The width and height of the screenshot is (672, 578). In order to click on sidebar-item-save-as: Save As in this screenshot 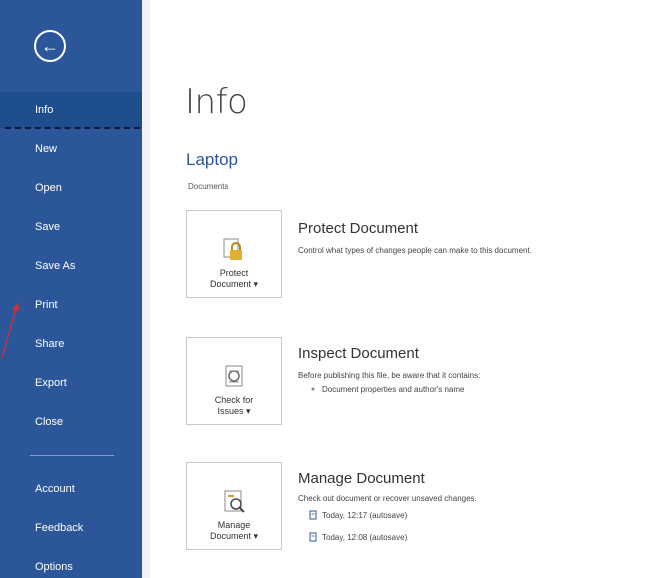, I will do `click(71, 266)`.